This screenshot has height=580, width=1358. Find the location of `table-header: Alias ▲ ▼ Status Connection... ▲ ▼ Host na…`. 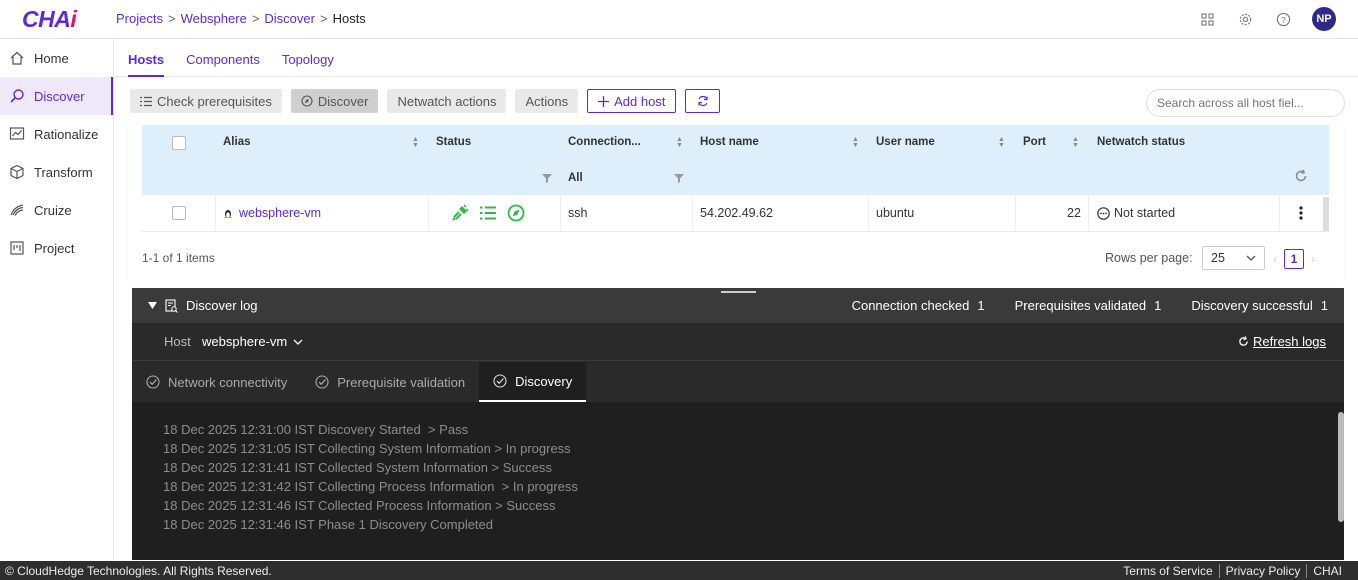

table-header: Alias ▲ ▼ Status Connection... ▲ ▼ Host na… is located at coordinates (735, 160).